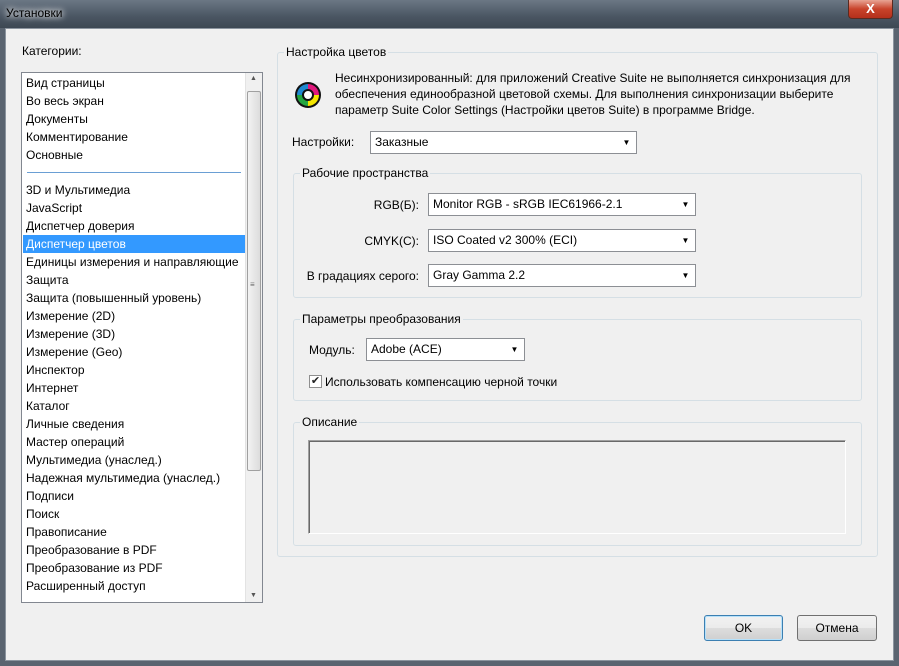  Describe the element at coordinates (134, 370) in the screenshot. I see `list-item: Инспектор` at that location.